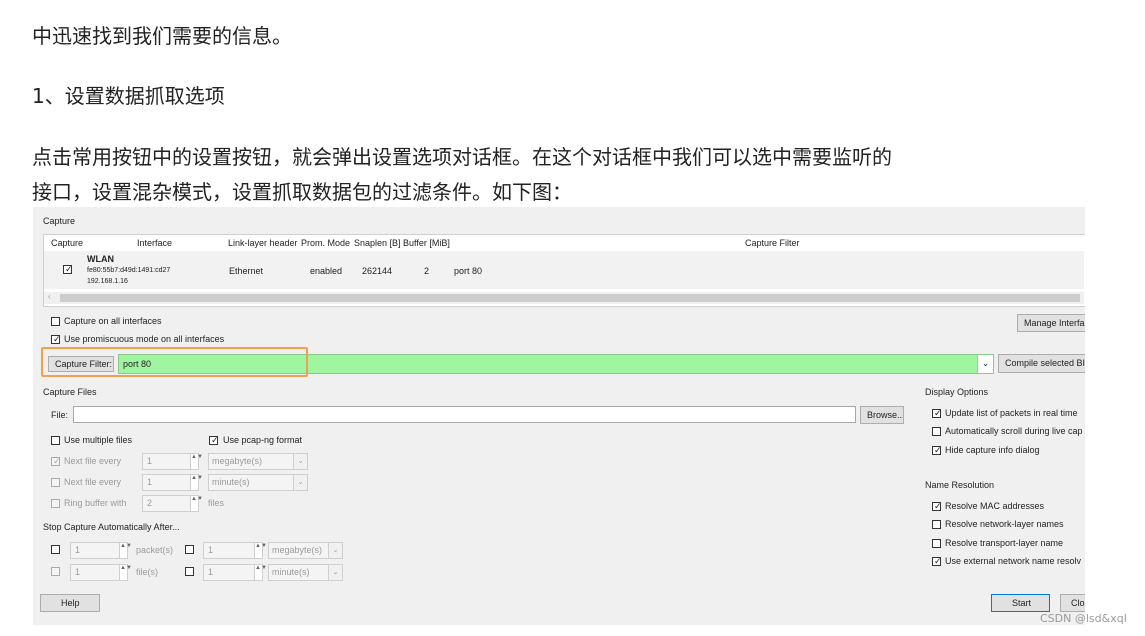  I want to click on resolve-transport-label: Resolve transport-layer name, so click(1004, 543).